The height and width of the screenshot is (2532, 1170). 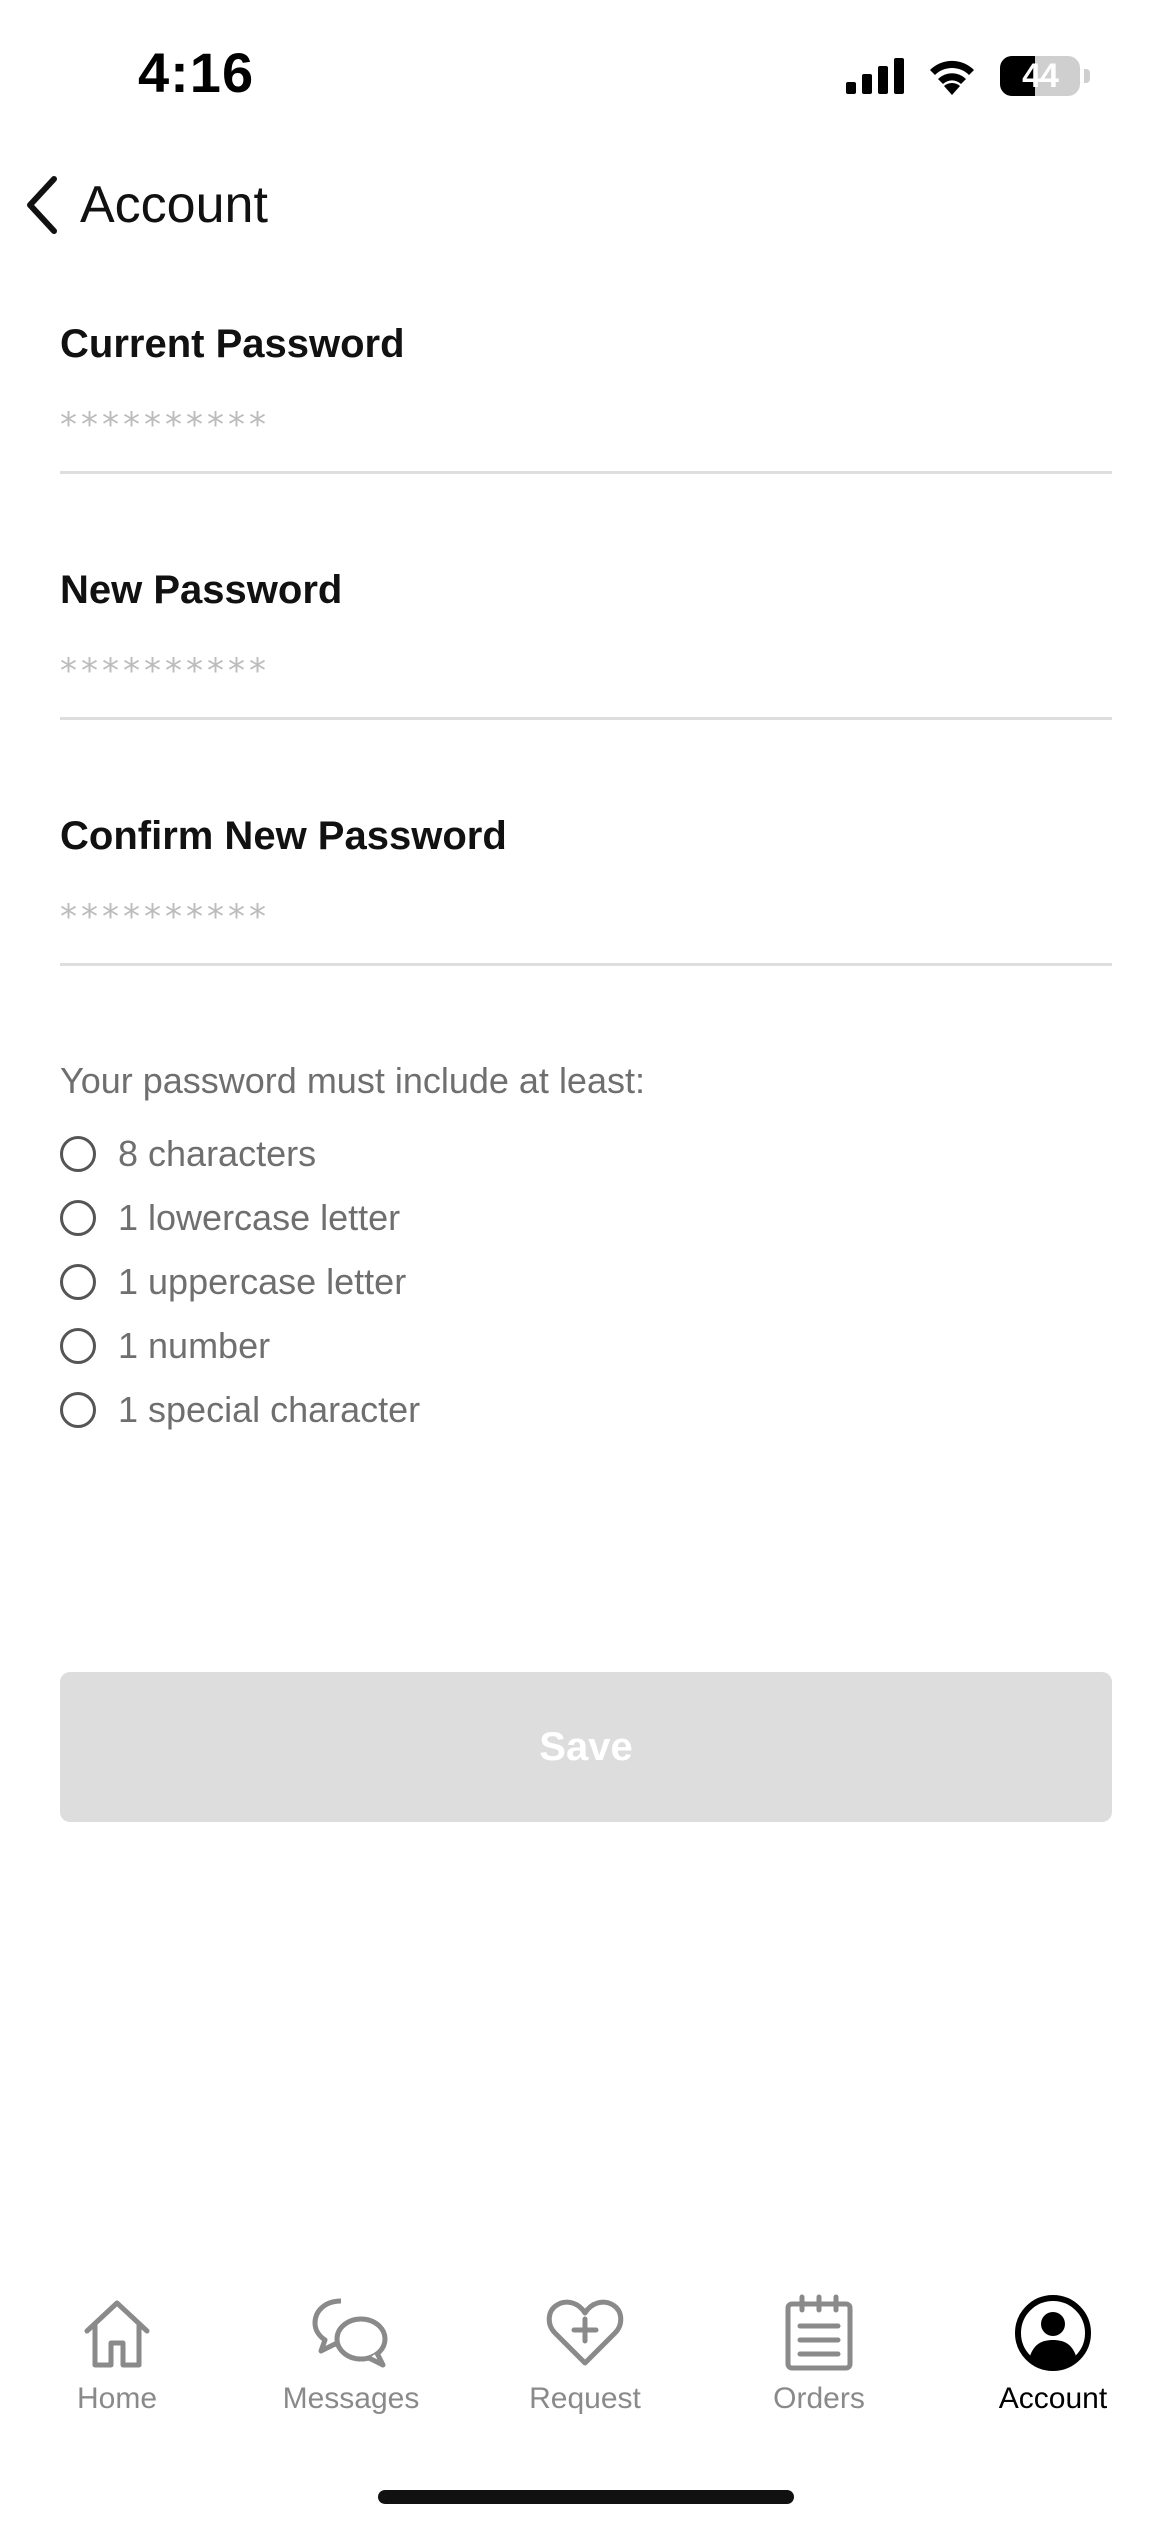 I want to click on requirement-item: 8 characters, so click(x=586, y=1154).